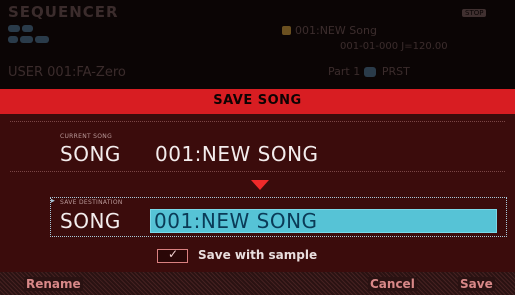 Image resolution: width=515 pixels, height=295 pixels. What do you see at coordinates (53, 201) in the screenshot?
I see `caret-right-icon: ▶` at bounding box center [53, 201].